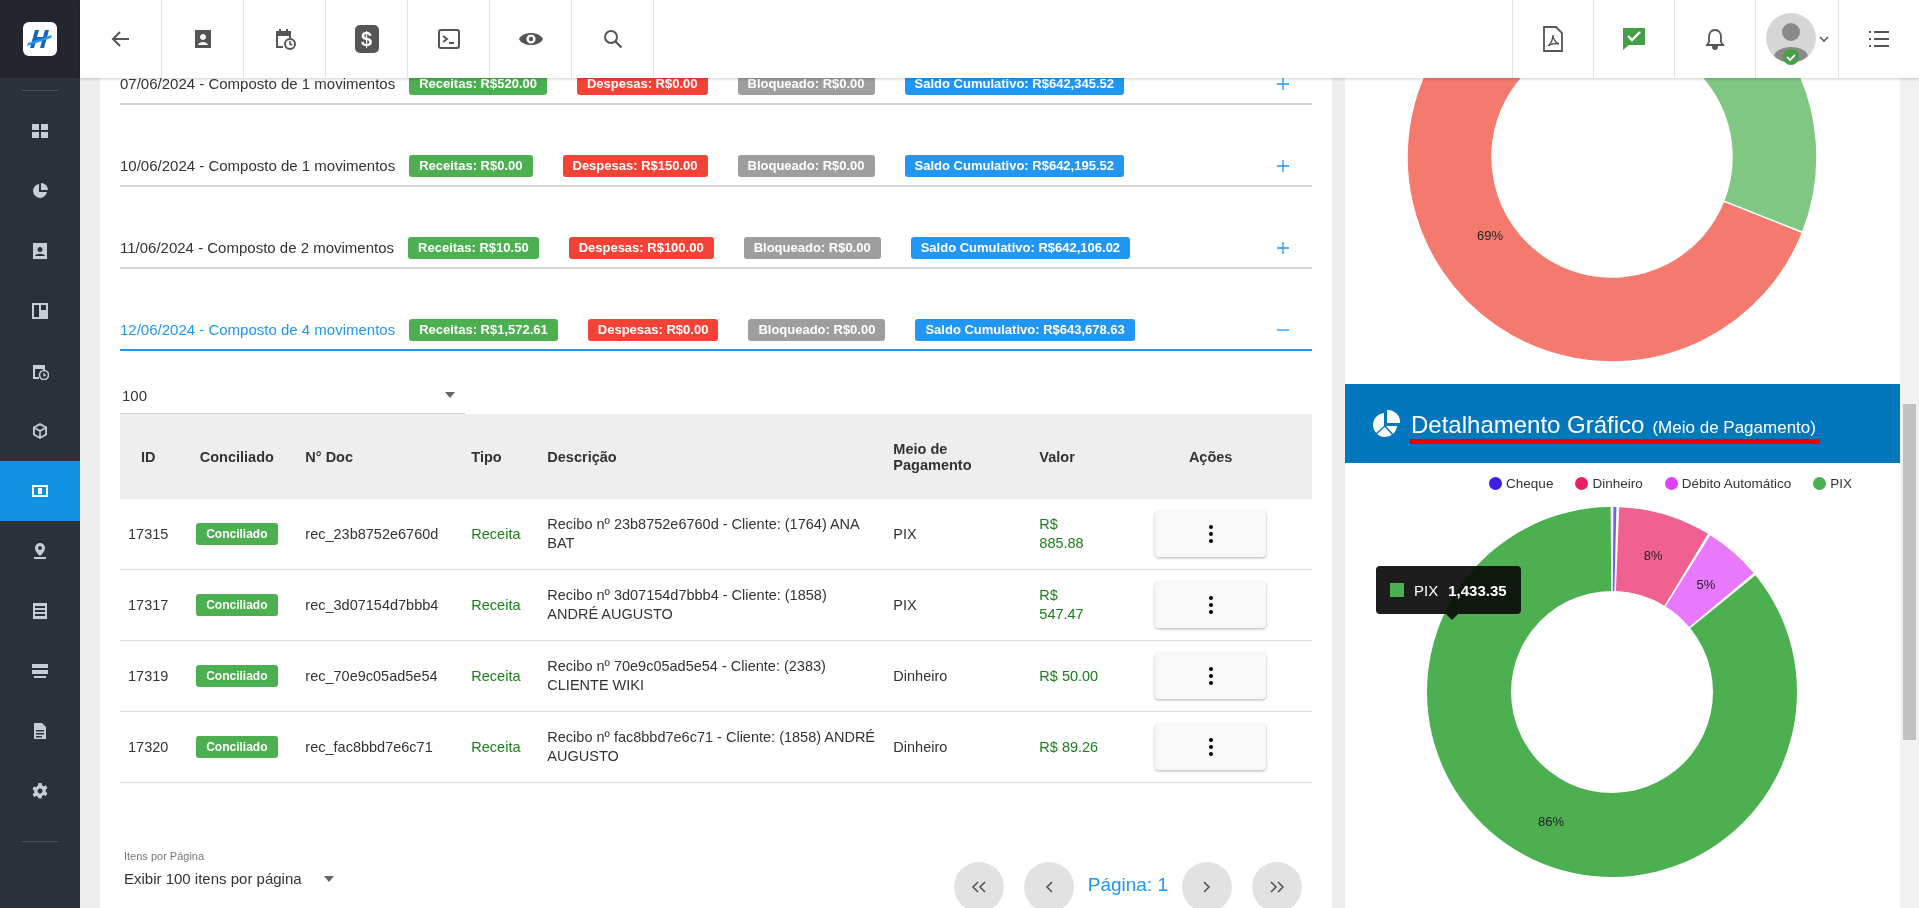 This screenshot has width=1919, height=908. I want to click on column-header: ID, so click(148, 456).